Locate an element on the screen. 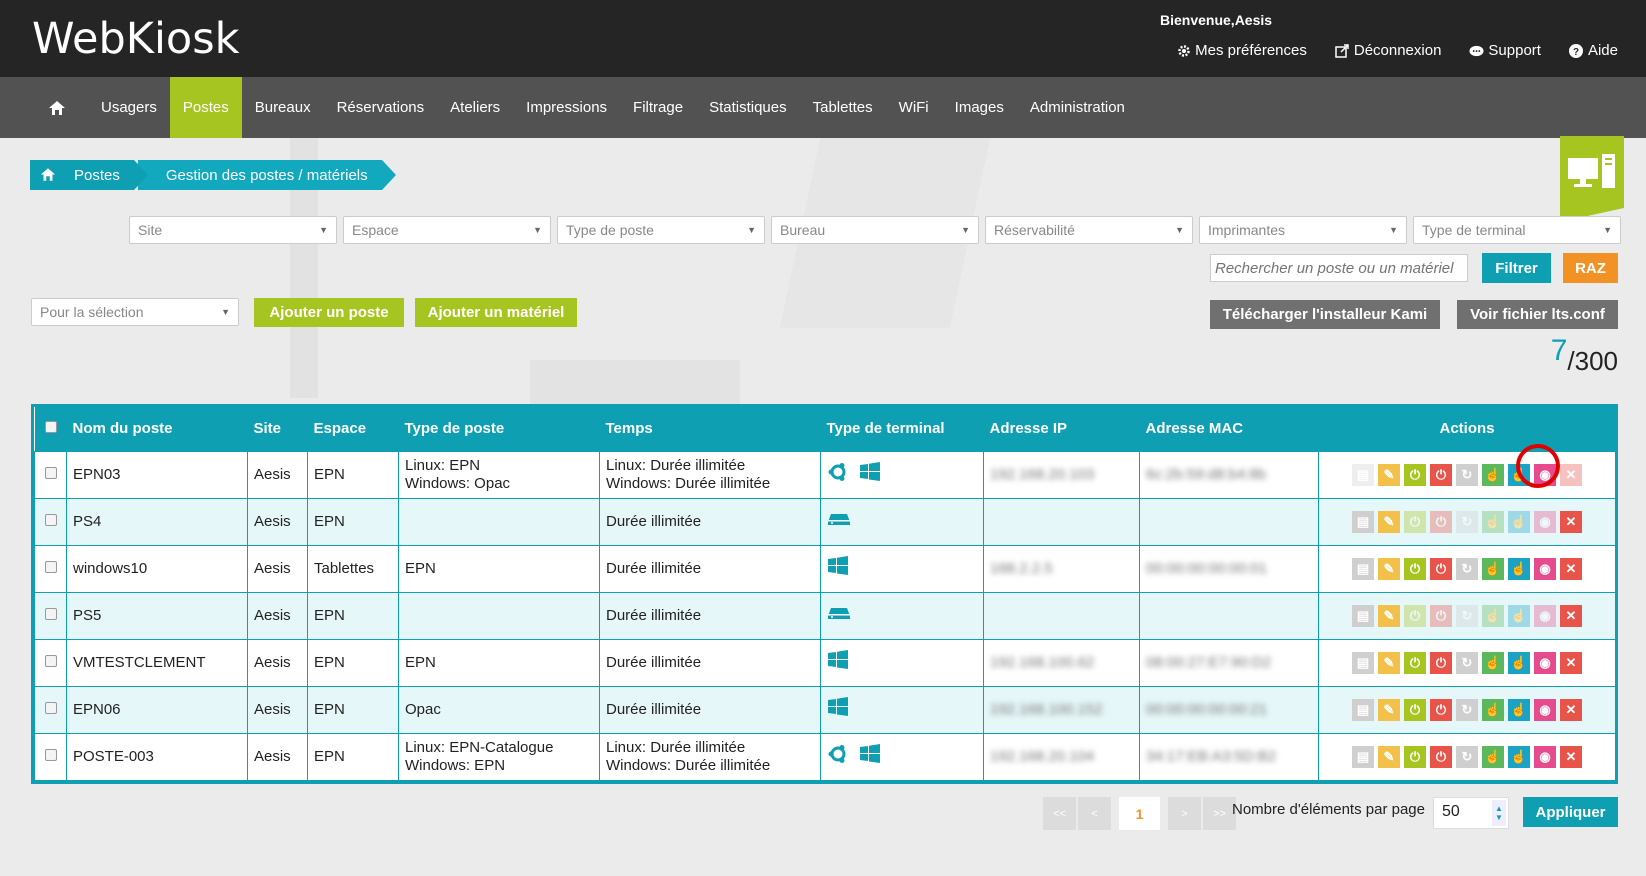  home-nav-button is located at coordinates (57, 107).